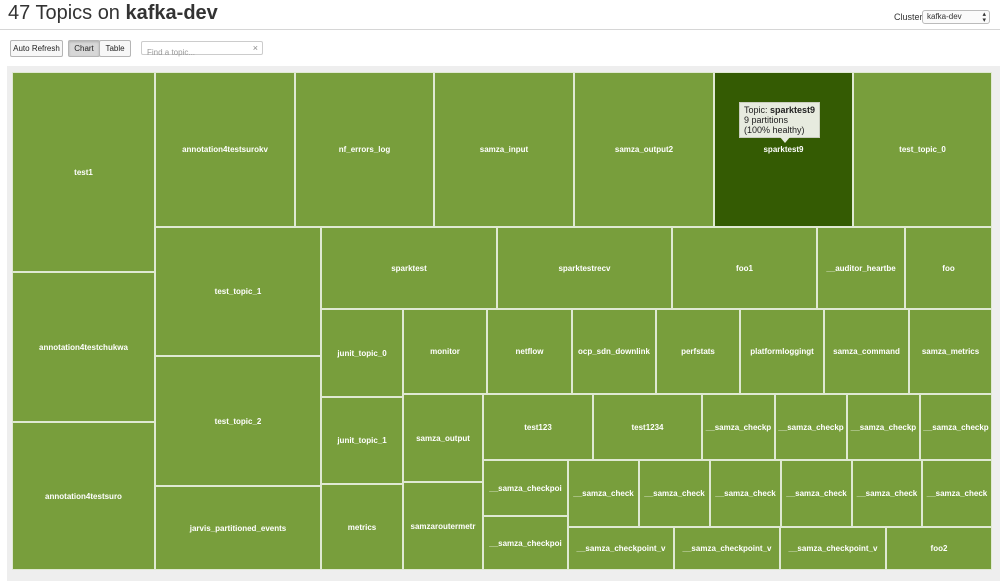  What do you see at coordinates (198, 52) in the screenshot?
I see `topic-search-input` at bounding box center [198, 52].